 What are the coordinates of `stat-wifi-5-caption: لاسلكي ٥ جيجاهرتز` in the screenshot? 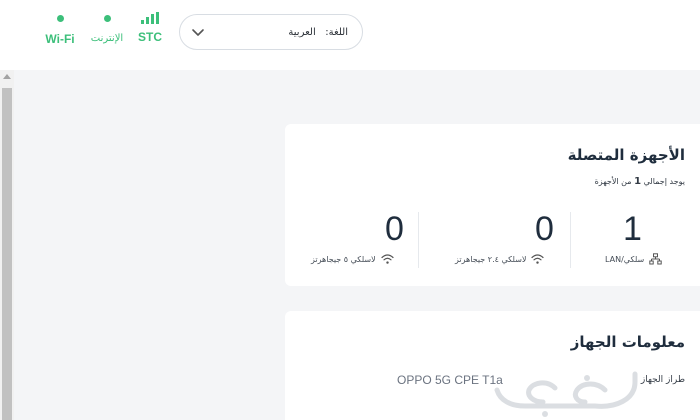 It's located at (352, 259).